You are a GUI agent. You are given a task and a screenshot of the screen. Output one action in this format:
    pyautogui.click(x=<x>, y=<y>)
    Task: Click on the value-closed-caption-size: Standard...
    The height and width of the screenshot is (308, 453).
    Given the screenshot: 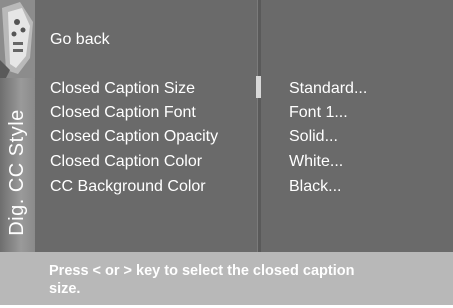 What is the action you would take?
    pyautogui.click(x=328, y=89)
    